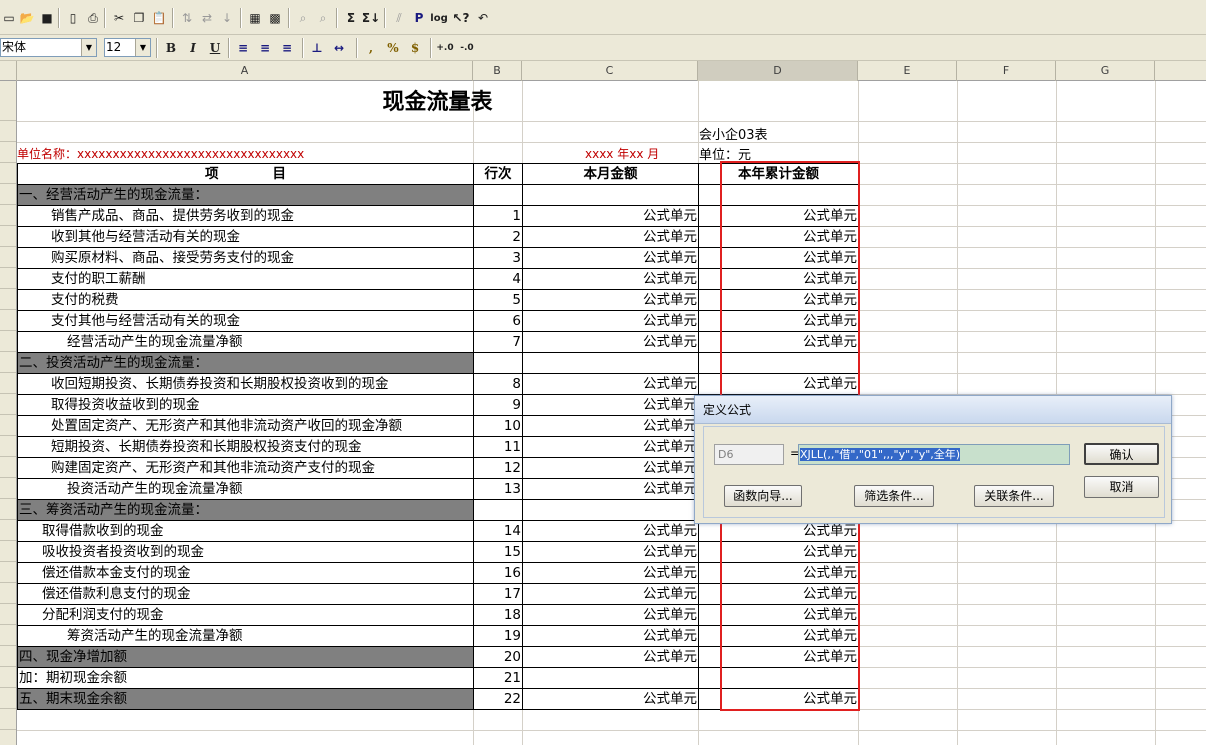 Image resolution: width=1206 pixels, height=745 pixels. What do you see at coordinates (255, 18) in the screenshot?
I see `merge-cells-icon: ▦` at bounding box center [255, 18].